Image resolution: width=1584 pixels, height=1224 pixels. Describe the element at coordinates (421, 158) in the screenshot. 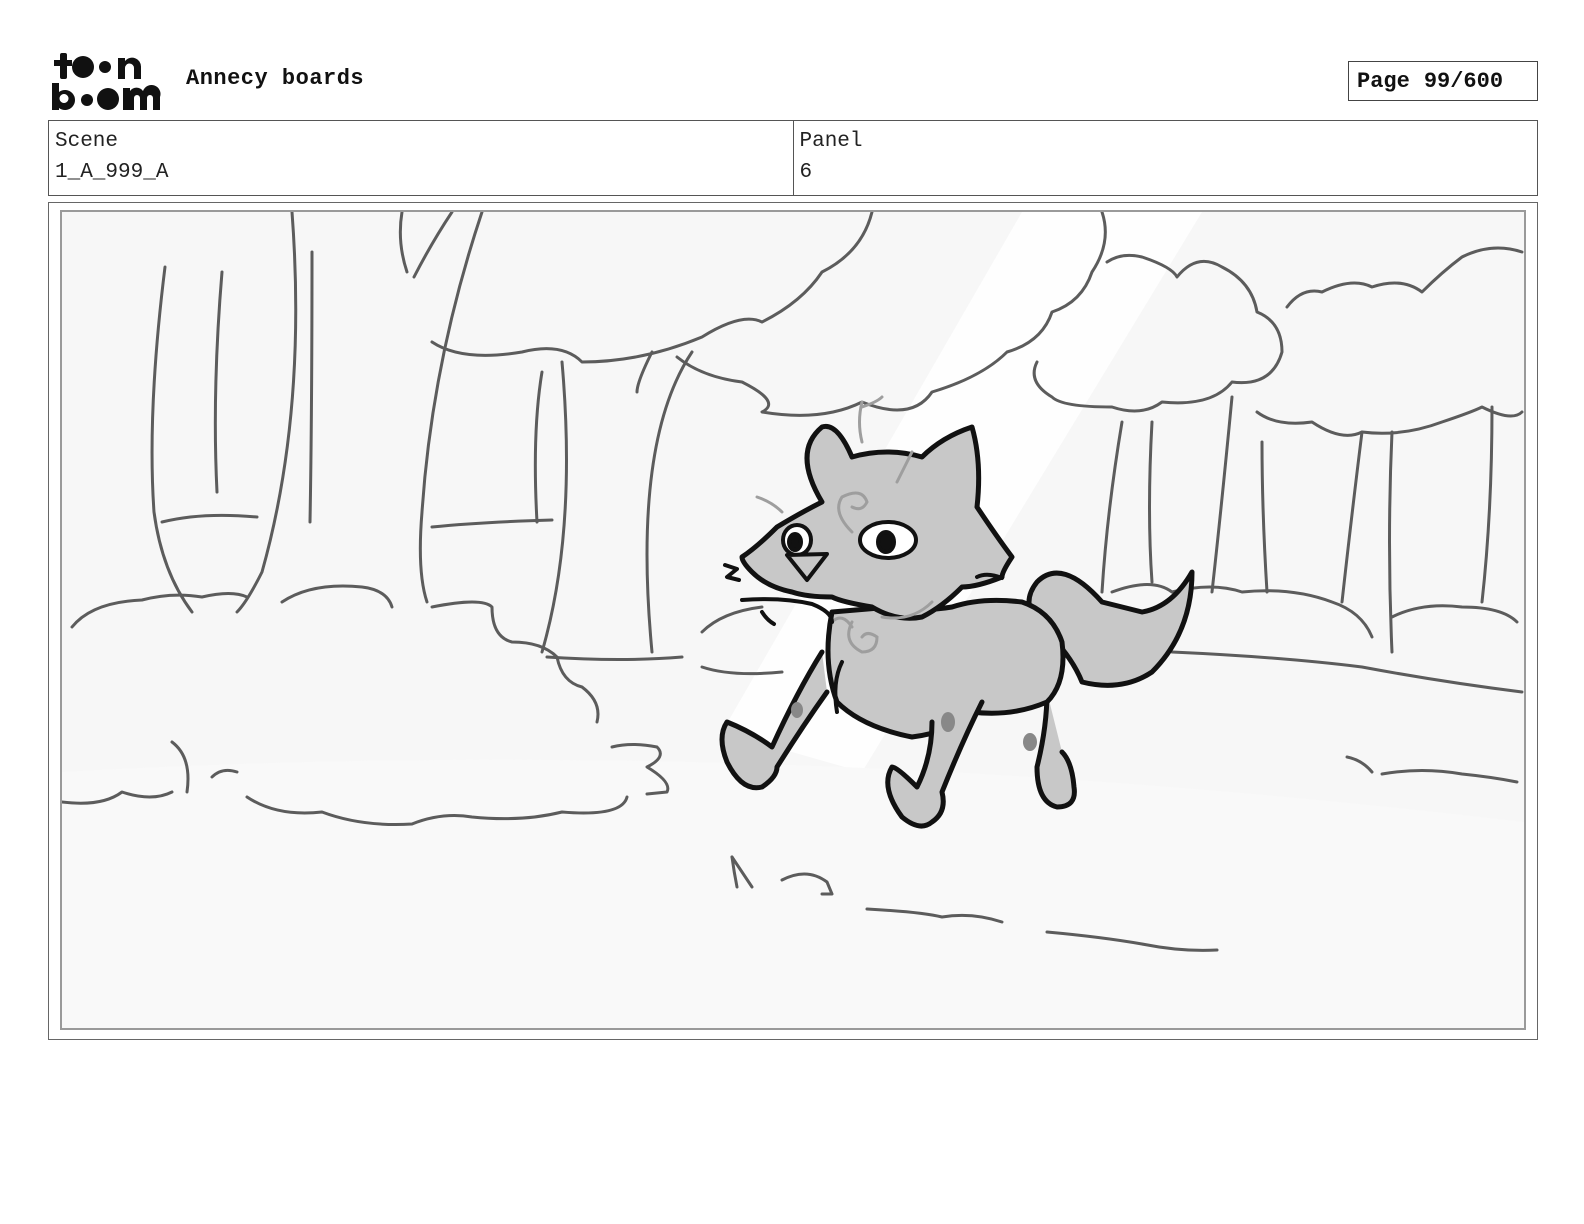

I see `scene-cell: Scene 1_A_999_A` at that location.